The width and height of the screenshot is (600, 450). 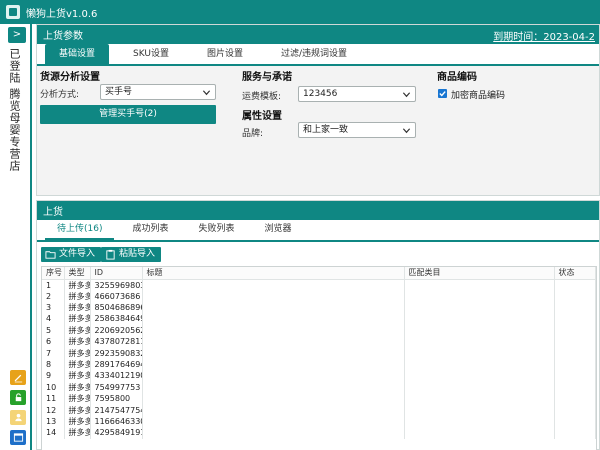 I want to click on column-header: 类型, so click(x=77, y=273).